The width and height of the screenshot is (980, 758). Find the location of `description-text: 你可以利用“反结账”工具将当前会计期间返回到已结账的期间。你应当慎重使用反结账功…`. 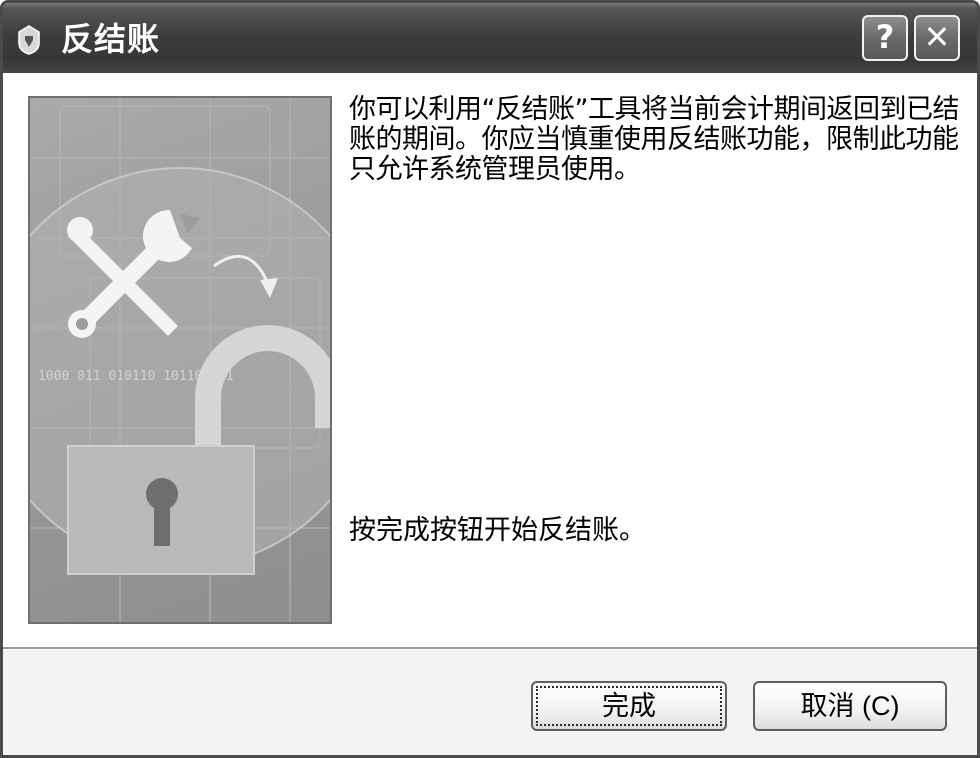

description-text: 你可以利用“反结账”工具将当前会计期间返回到已结账的期间。你应当慎重使用反结账功… is located at coordinates (654, 139).